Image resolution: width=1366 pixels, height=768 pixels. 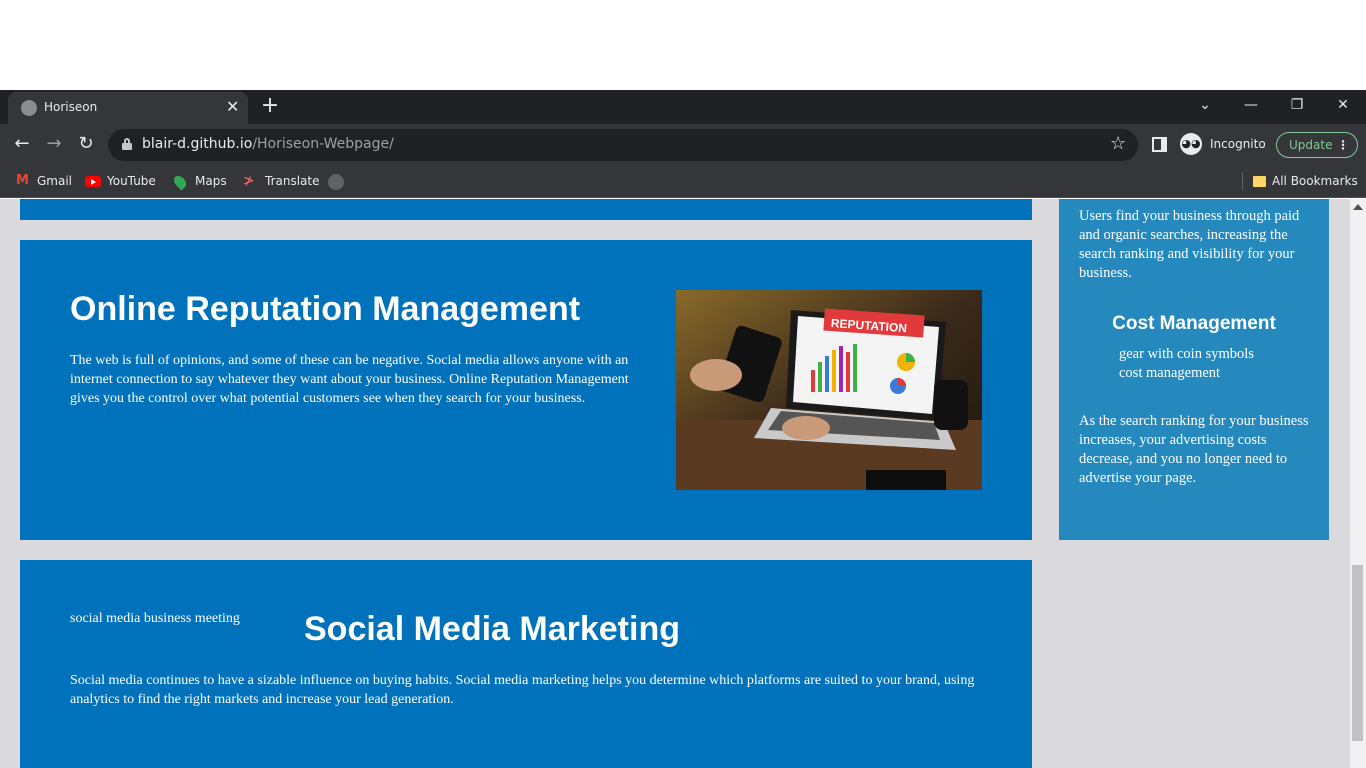 What do you see at coordinates (197, 144) in the screenshot?
I see `url-host: blair-d.github.io` at bounding box center [197, 144].